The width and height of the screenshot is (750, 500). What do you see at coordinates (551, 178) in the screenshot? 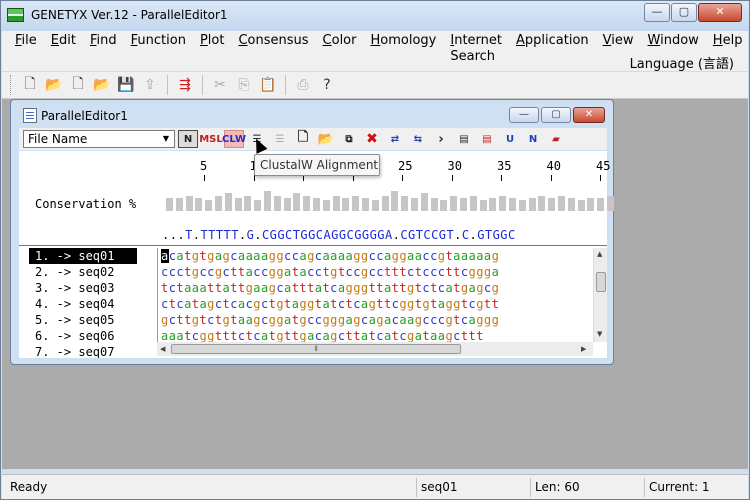
I see `ruler-tick-mark` at bounding box center [551, 178].